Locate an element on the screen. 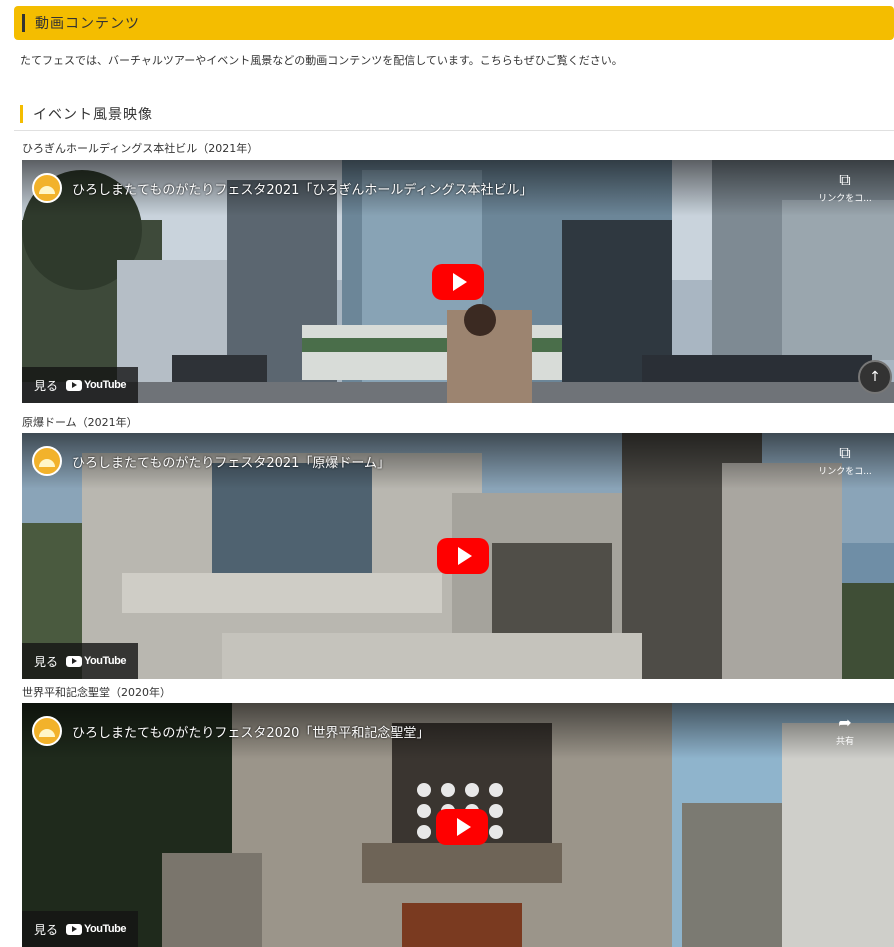 The image size is (894, 947). share-button: ➦ 共有 is located at coordinates (845, 730).